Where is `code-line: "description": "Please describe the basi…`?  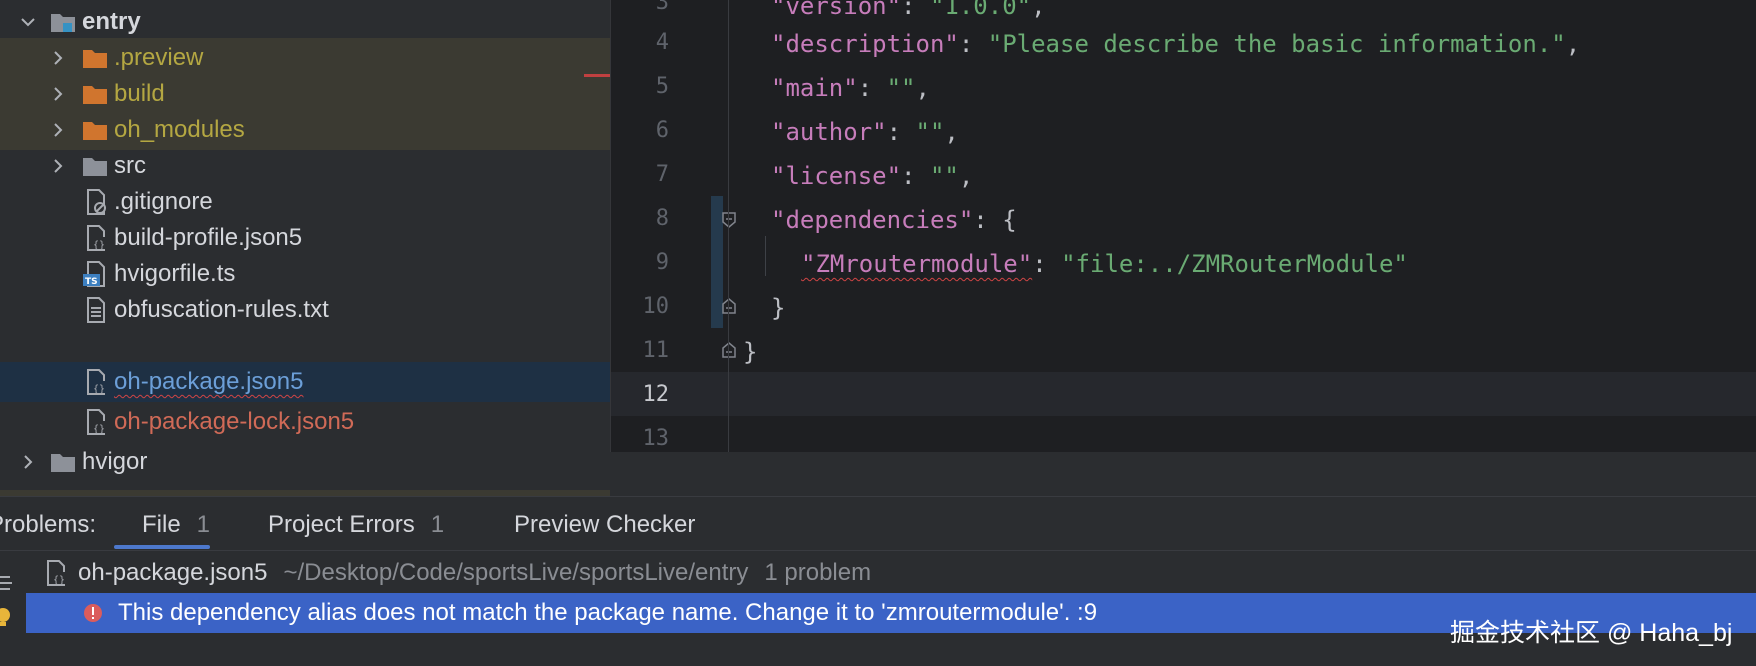 code-line: "description": "Please describe the basi… is located at coordinates (1175, 44).